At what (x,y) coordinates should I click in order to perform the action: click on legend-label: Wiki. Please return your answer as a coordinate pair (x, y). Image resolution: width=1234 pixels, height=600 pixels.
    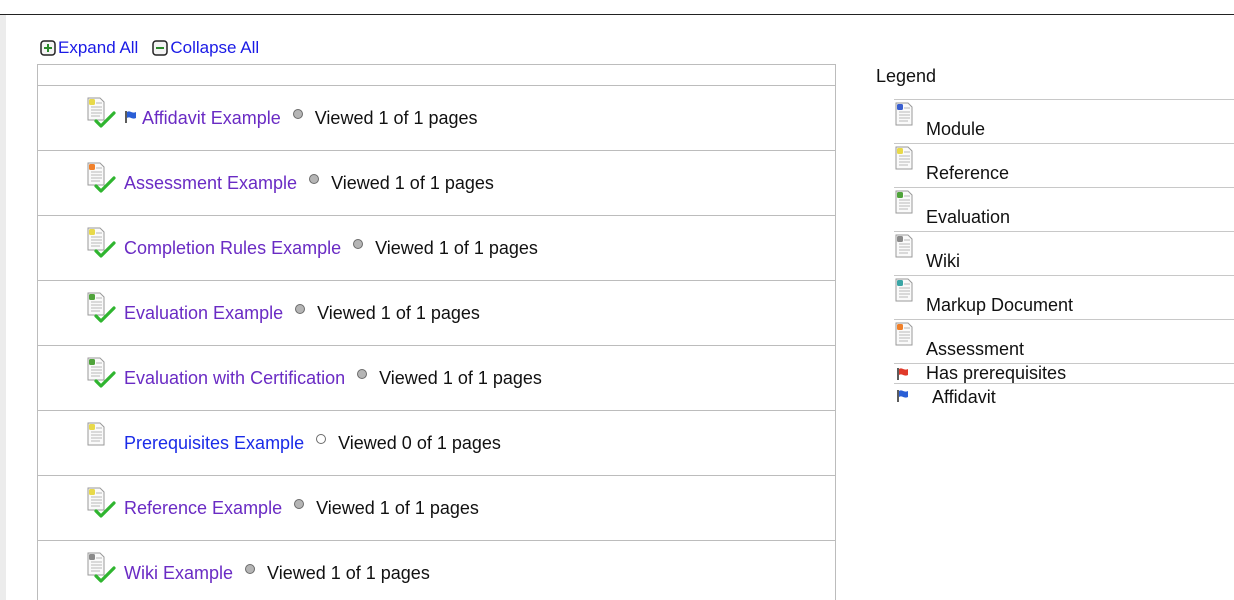
    Looking at the image, I should click on (943, 261).